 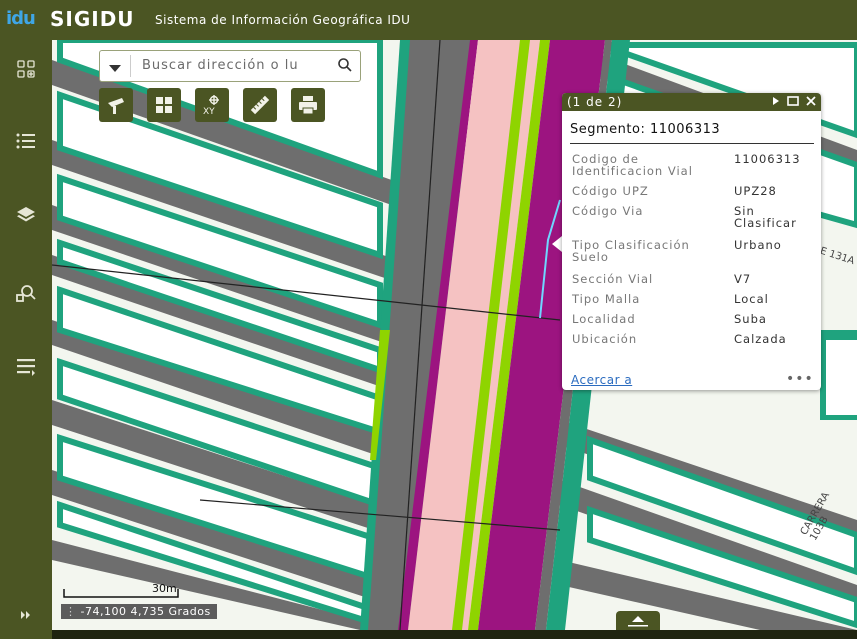 I want to click on attr-value: Calzada, so click(x=760, y=339).